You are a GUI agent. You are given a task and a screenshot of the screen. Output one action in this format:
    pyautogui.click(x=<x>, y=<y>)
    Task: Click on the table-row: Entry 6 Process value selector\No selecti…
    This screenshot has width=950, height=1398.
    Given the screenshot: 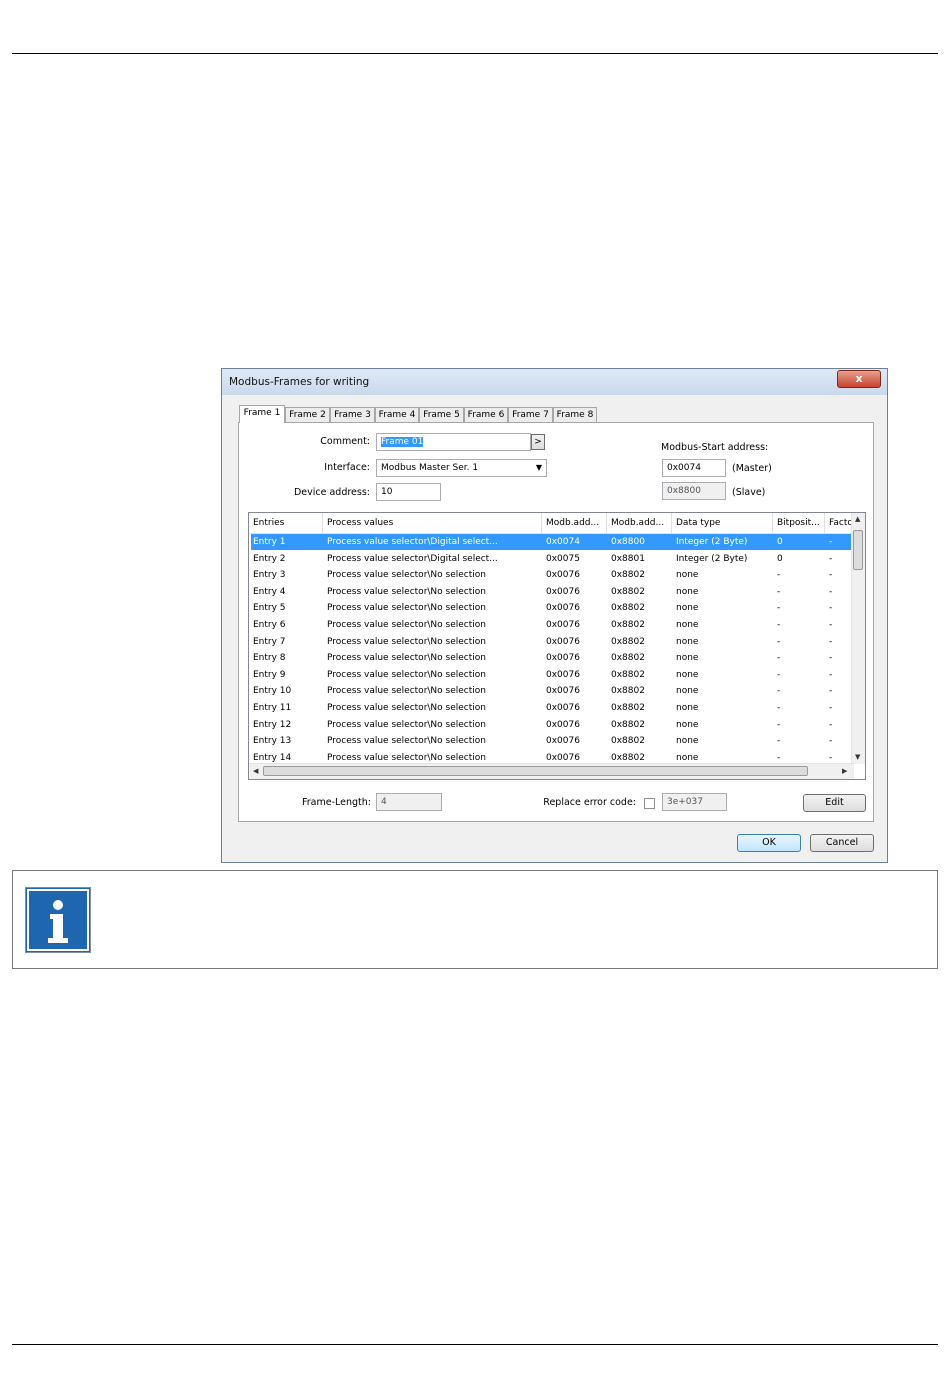 What is the action you would take?
    pyautogui.click(x=551, y=625)
    